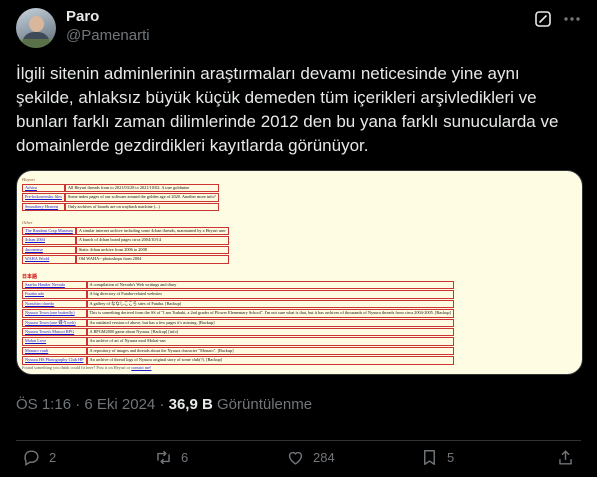  I want to click on tweet-header: Paro @Pamenarti, so click(298, 28).